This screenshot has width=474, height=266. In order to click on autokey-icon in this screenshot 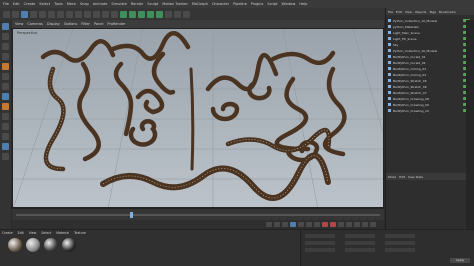, I will do `click(333, 224)`.